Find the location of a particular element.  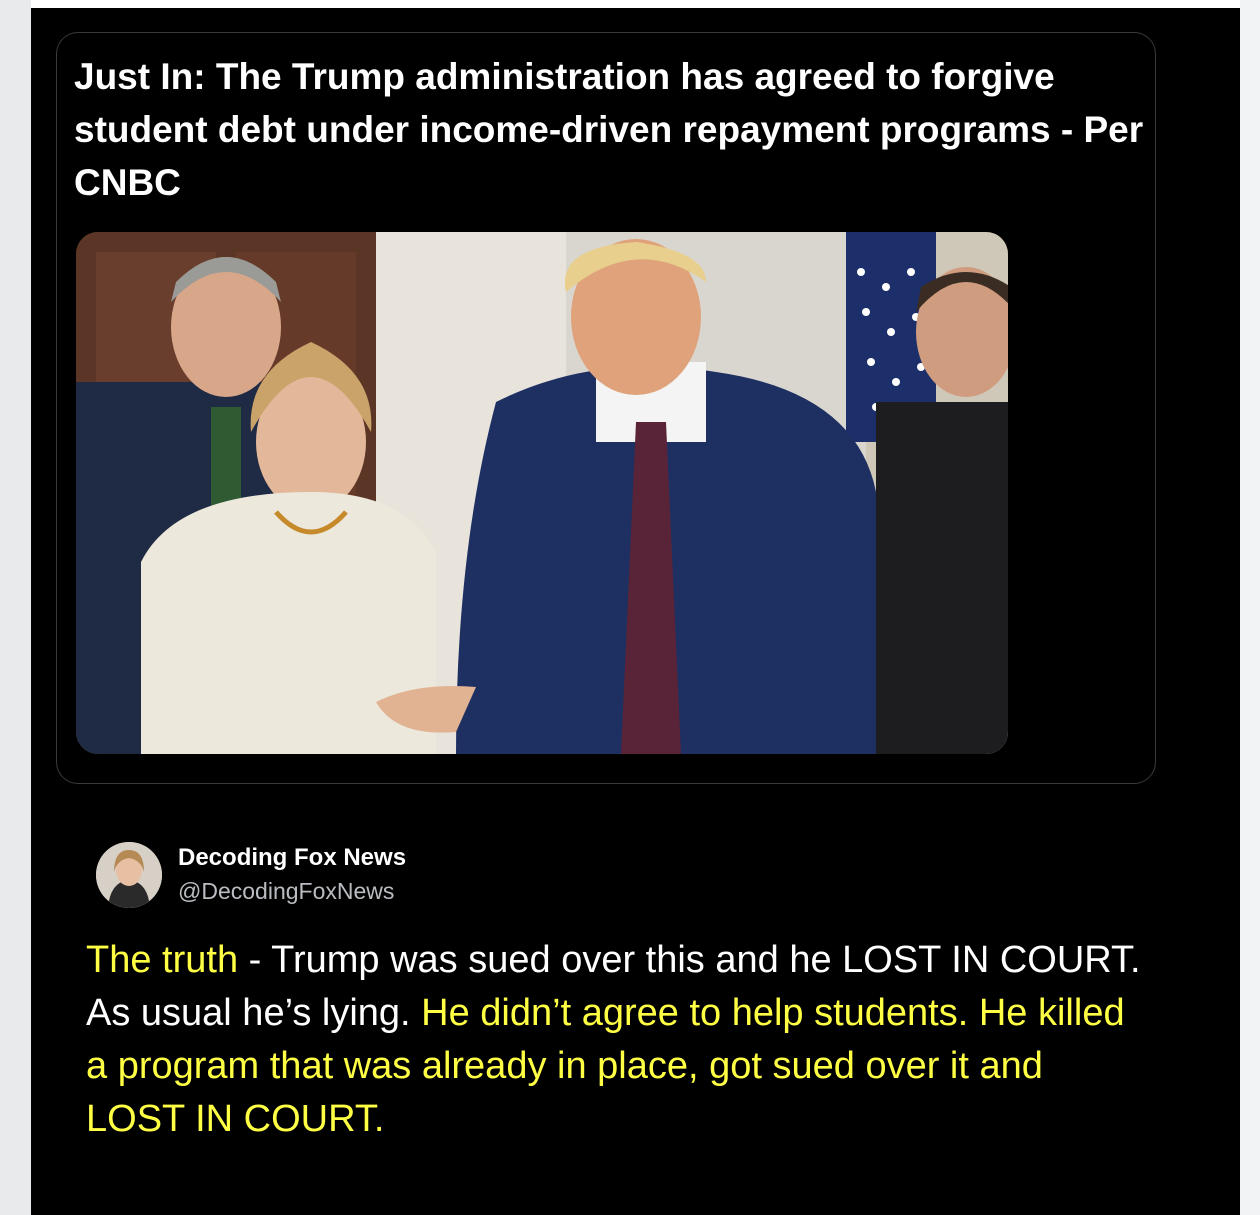

author-avatar is located at coordinates (129, 875).